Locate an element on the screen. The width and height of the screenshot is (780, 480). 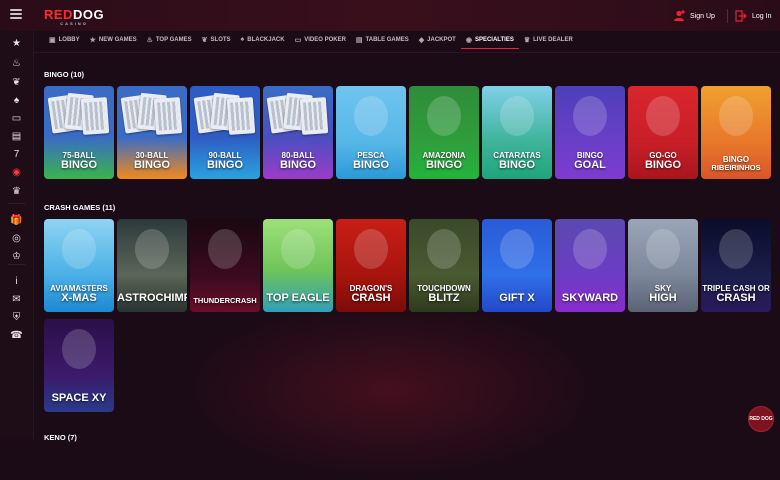
support-icon: ☎ is located at coordinates (16, 335).